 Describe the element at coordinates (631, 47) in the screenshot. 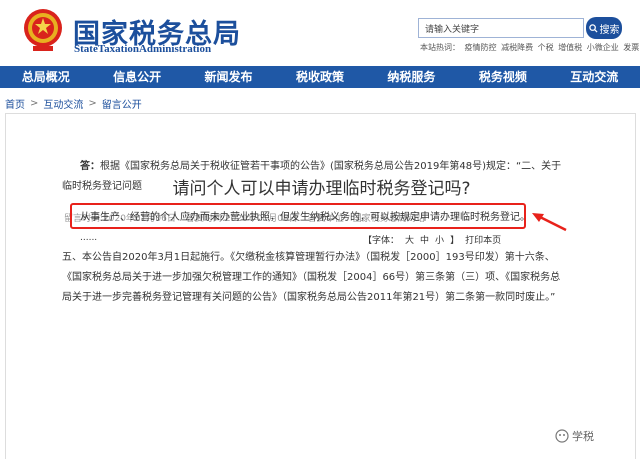

I see `hotword-link: 发票` at that location.